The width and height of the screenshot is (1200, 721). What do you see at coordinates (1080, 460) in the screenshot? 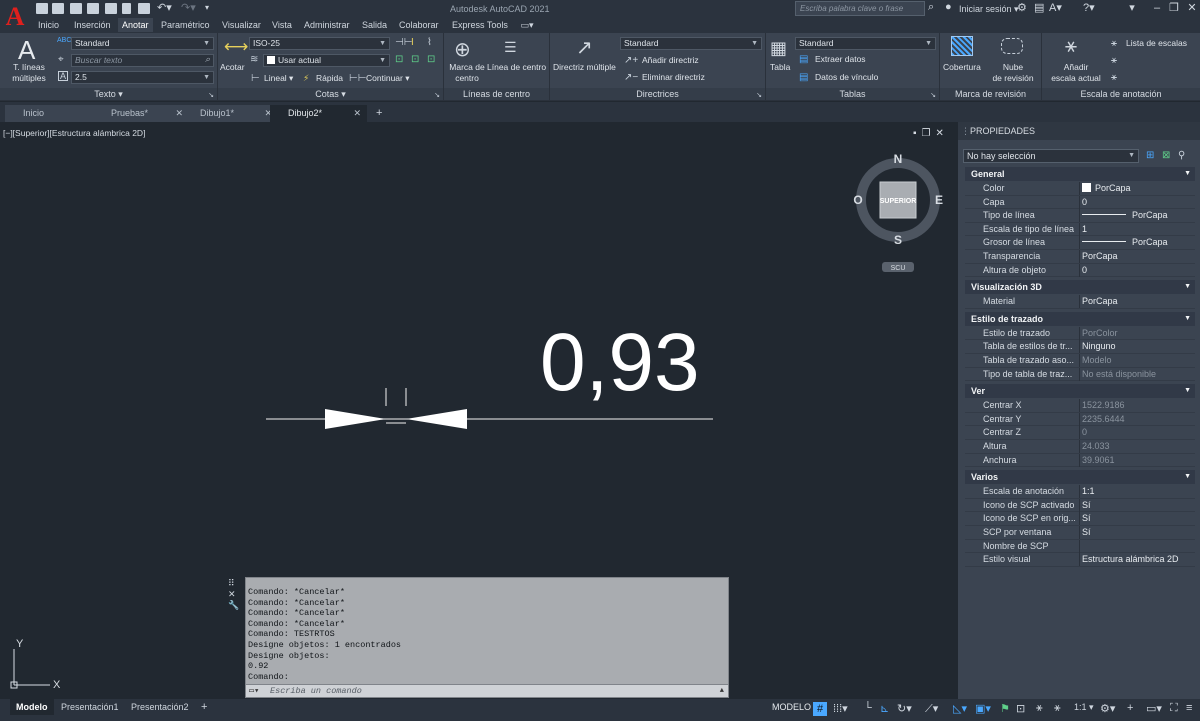
I see `property-row: Anchura 39.9061` at bounding box center [1080, 460].